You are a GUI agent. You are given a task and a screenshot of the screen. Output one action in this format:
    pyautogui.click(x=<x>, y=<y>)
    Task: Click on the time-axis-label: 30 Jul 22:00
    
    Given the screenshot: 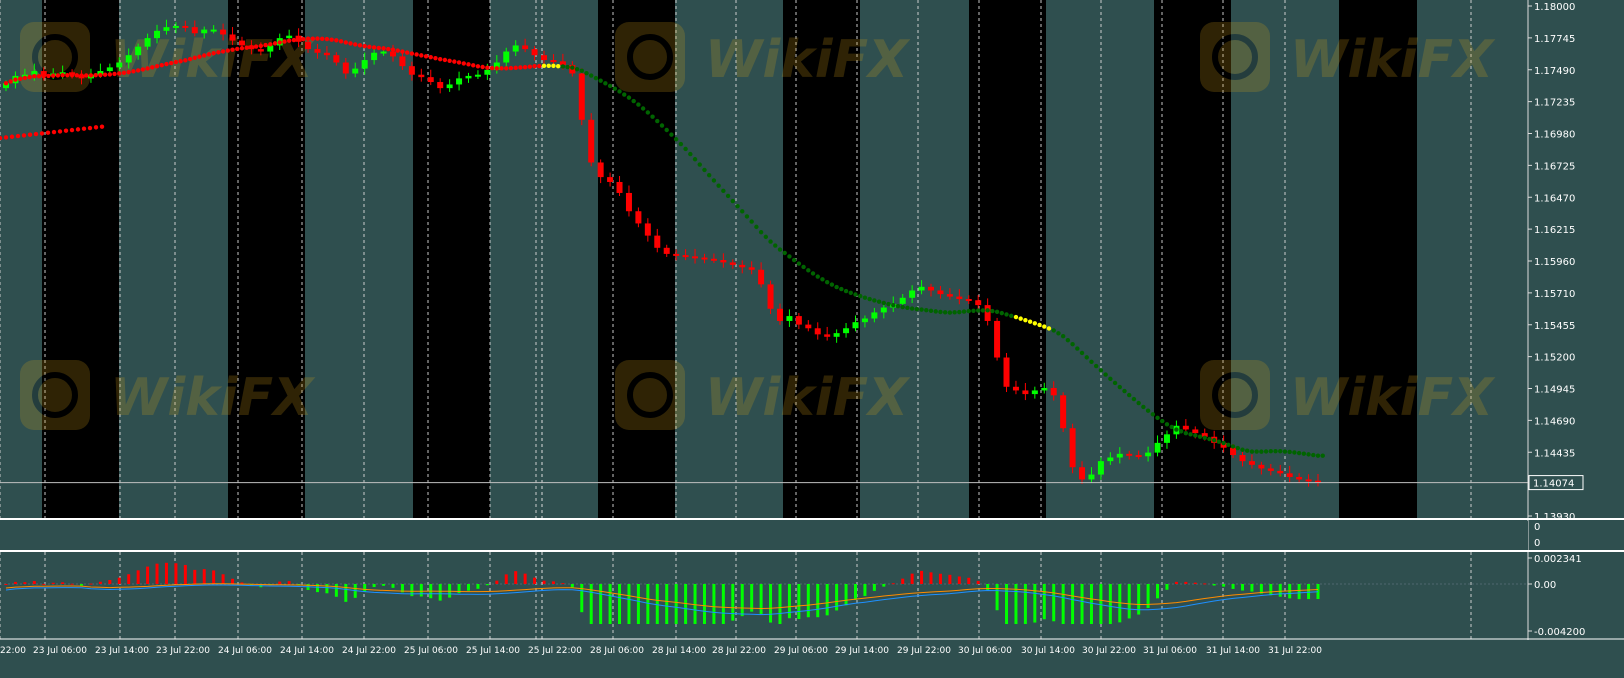 What is the action you would take?
    pyautogui.click(x=1109, y=651)
    